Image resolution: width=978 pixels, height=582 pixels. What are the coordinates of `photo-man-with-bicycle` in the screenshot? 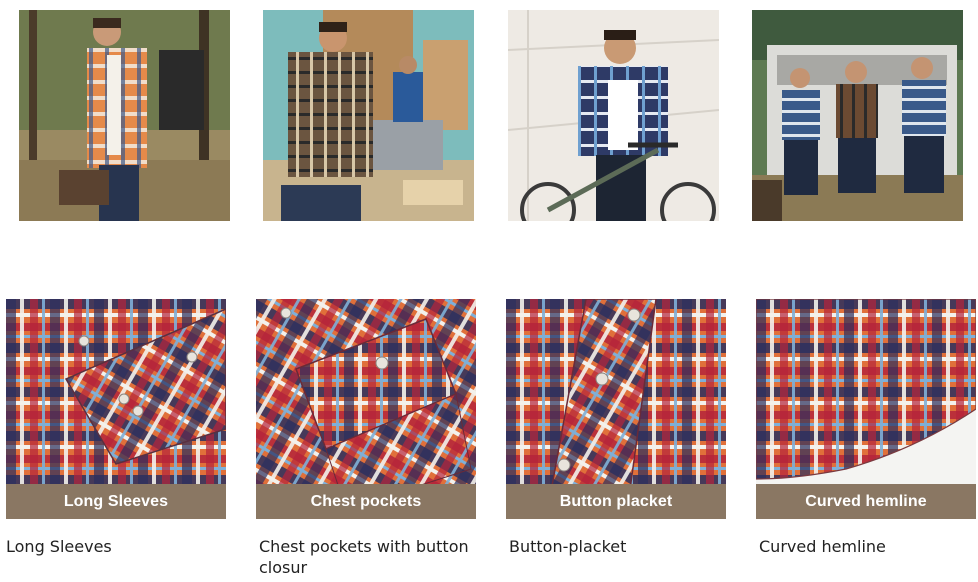 It's located at (613, 115).